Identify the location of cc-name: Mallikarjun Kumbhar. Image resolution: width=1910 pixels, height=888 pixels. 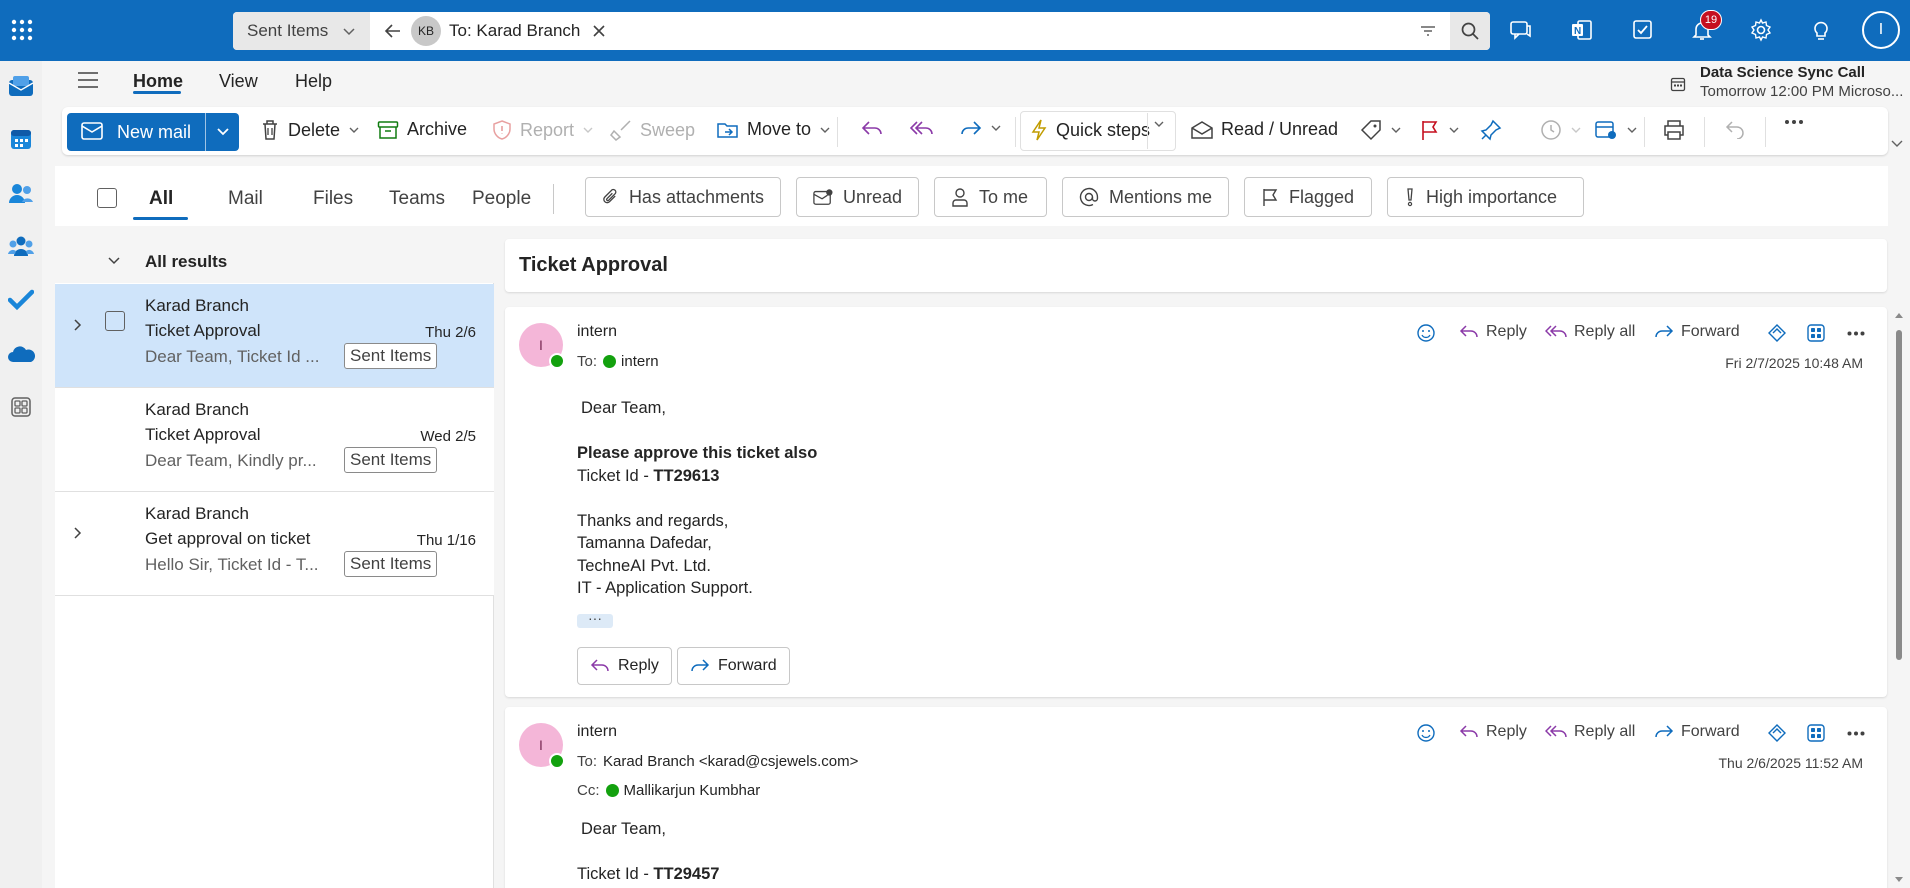
(692, 790).